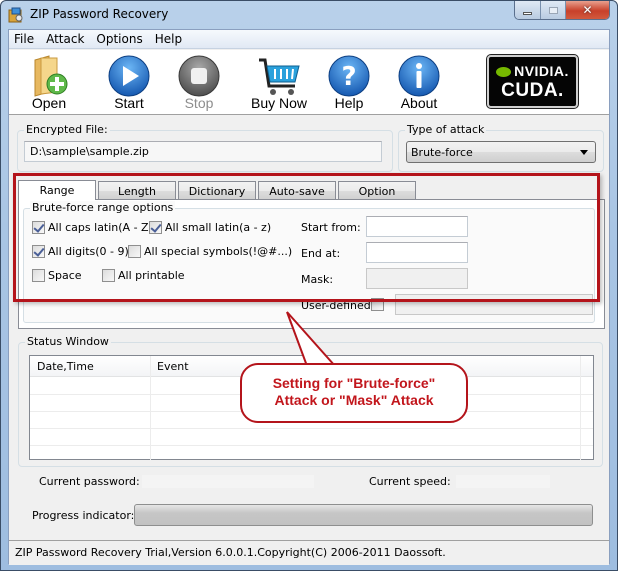 This screenshot has width=618, height=571. I want to click on user-defined-field, so click(494, 304).